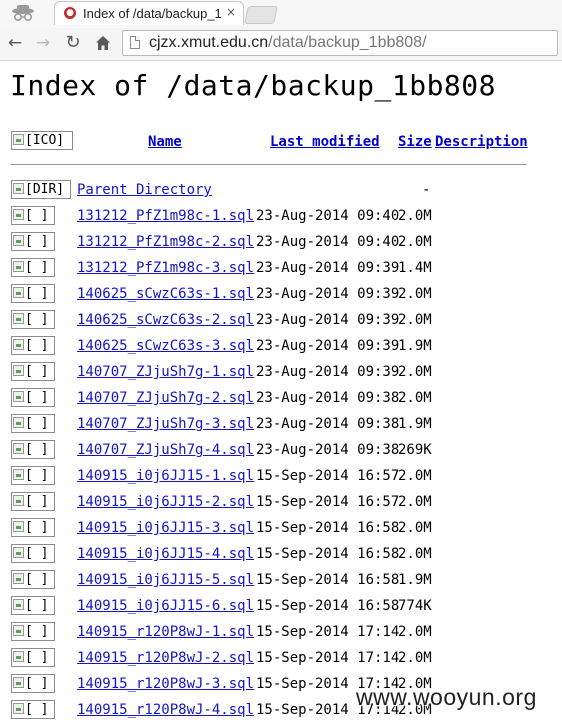 This screenshot has height=725, width=562. What do you see at coordinates (347, 42) in the screenshot?
I see `url-path: /data/backup_1bb808/` at bounding box center [347, 42].